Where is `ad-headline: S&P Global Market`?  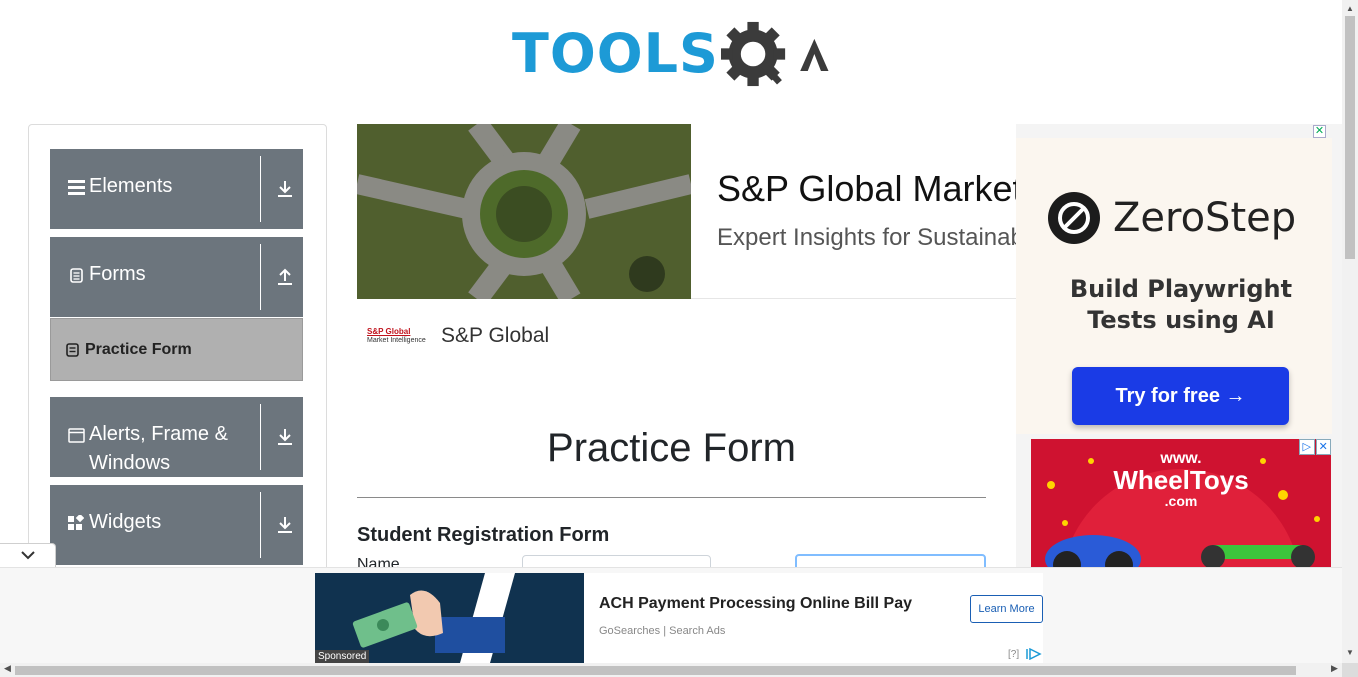
ad-headline: S&P Global Market is located at coordinates (867, 188).